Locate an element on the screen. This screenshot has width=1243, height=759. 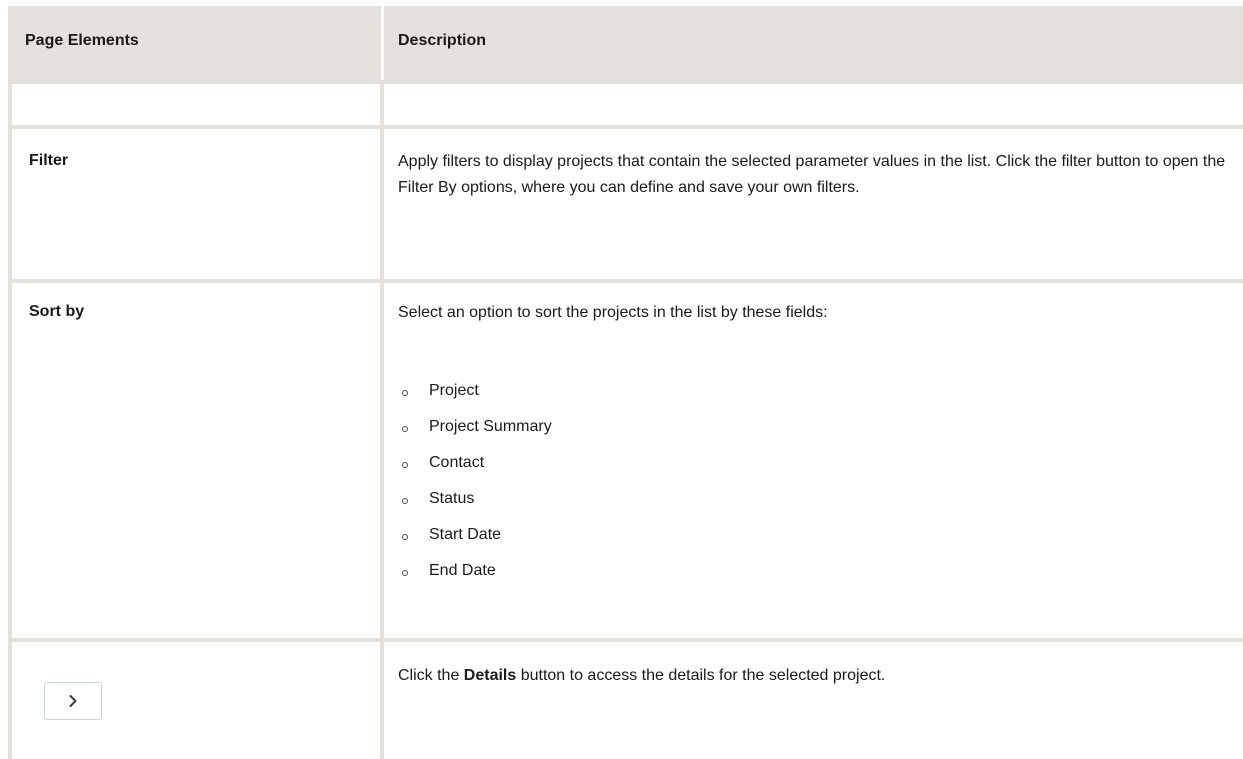
list-item: Project Summary is located at coordinates (475, 432).